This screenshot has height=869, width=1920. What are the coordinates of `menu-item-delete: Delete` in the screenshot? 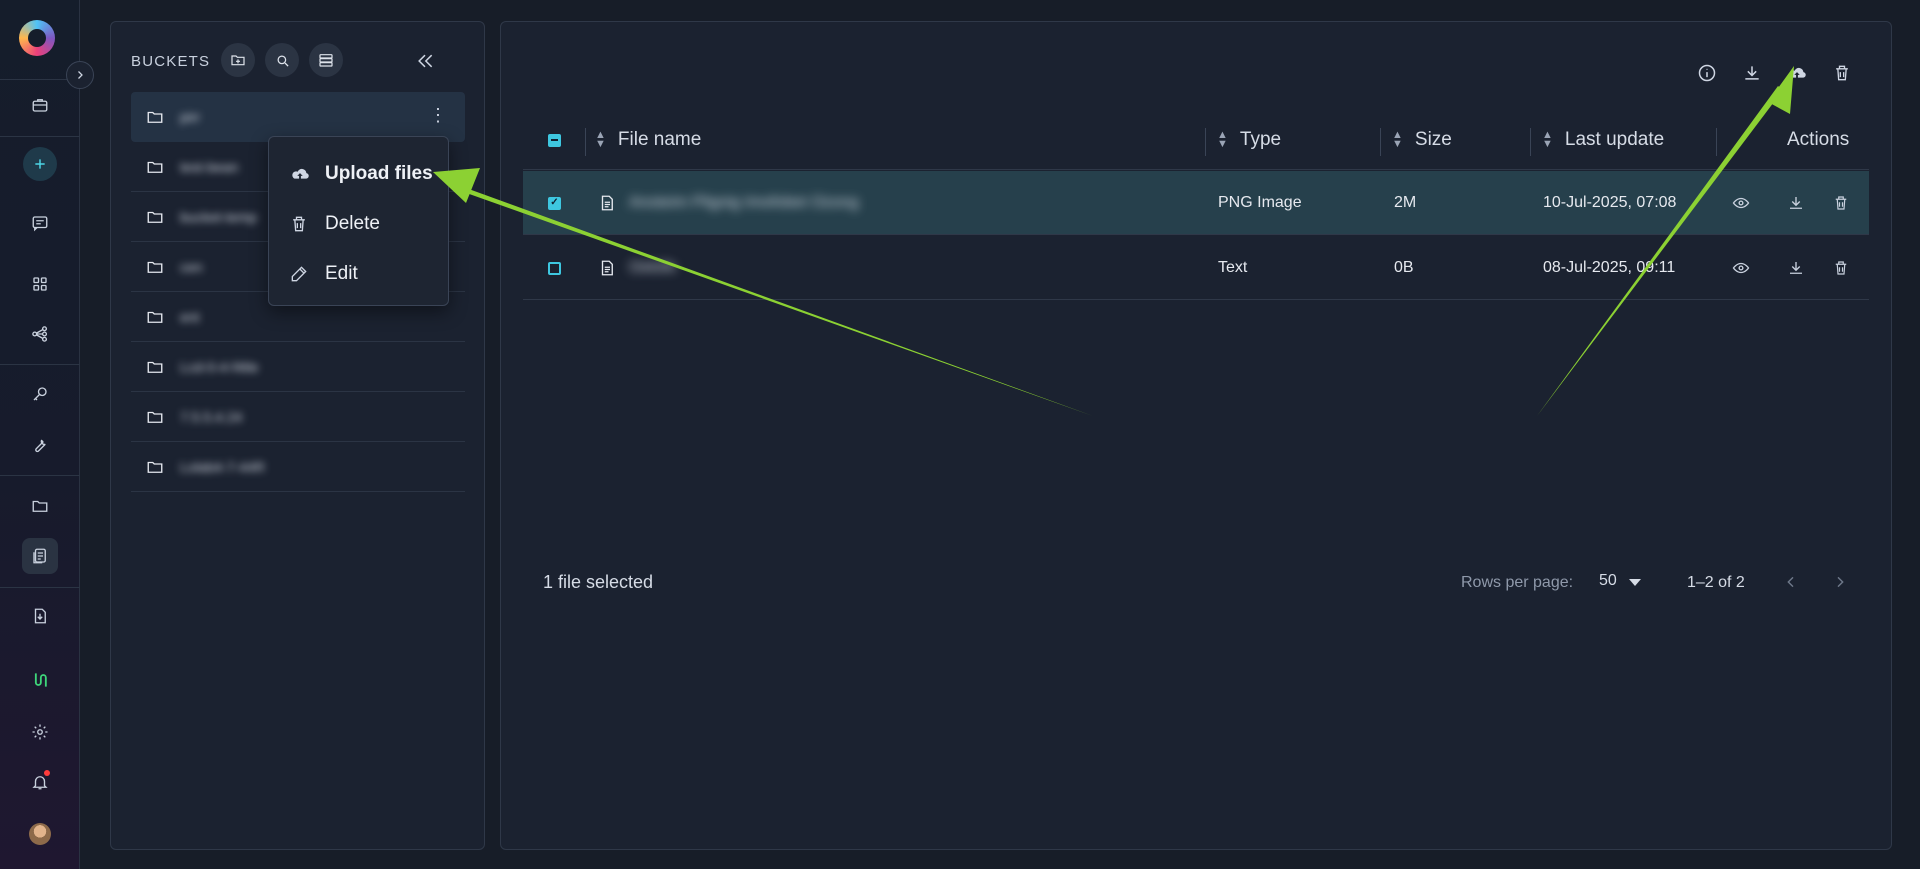 It's located at (358, 224).